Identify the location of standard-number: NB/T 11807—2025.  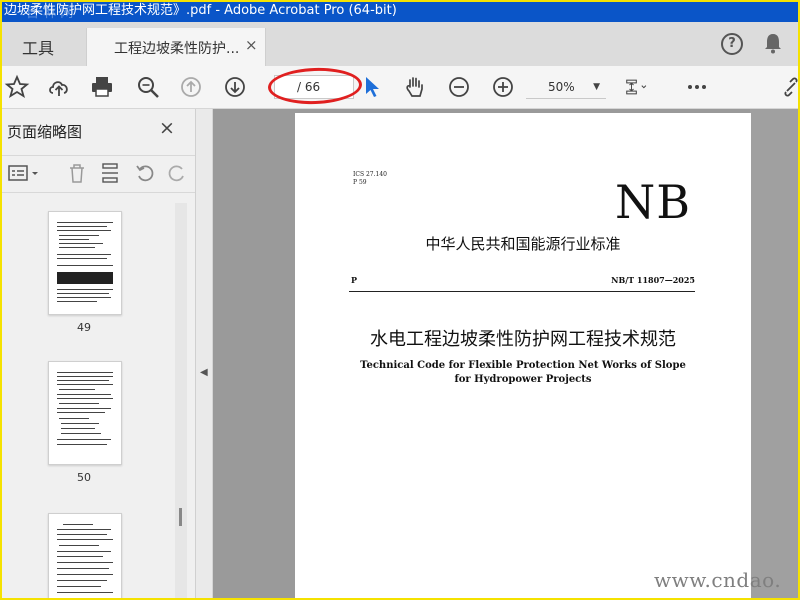
(653, 280).